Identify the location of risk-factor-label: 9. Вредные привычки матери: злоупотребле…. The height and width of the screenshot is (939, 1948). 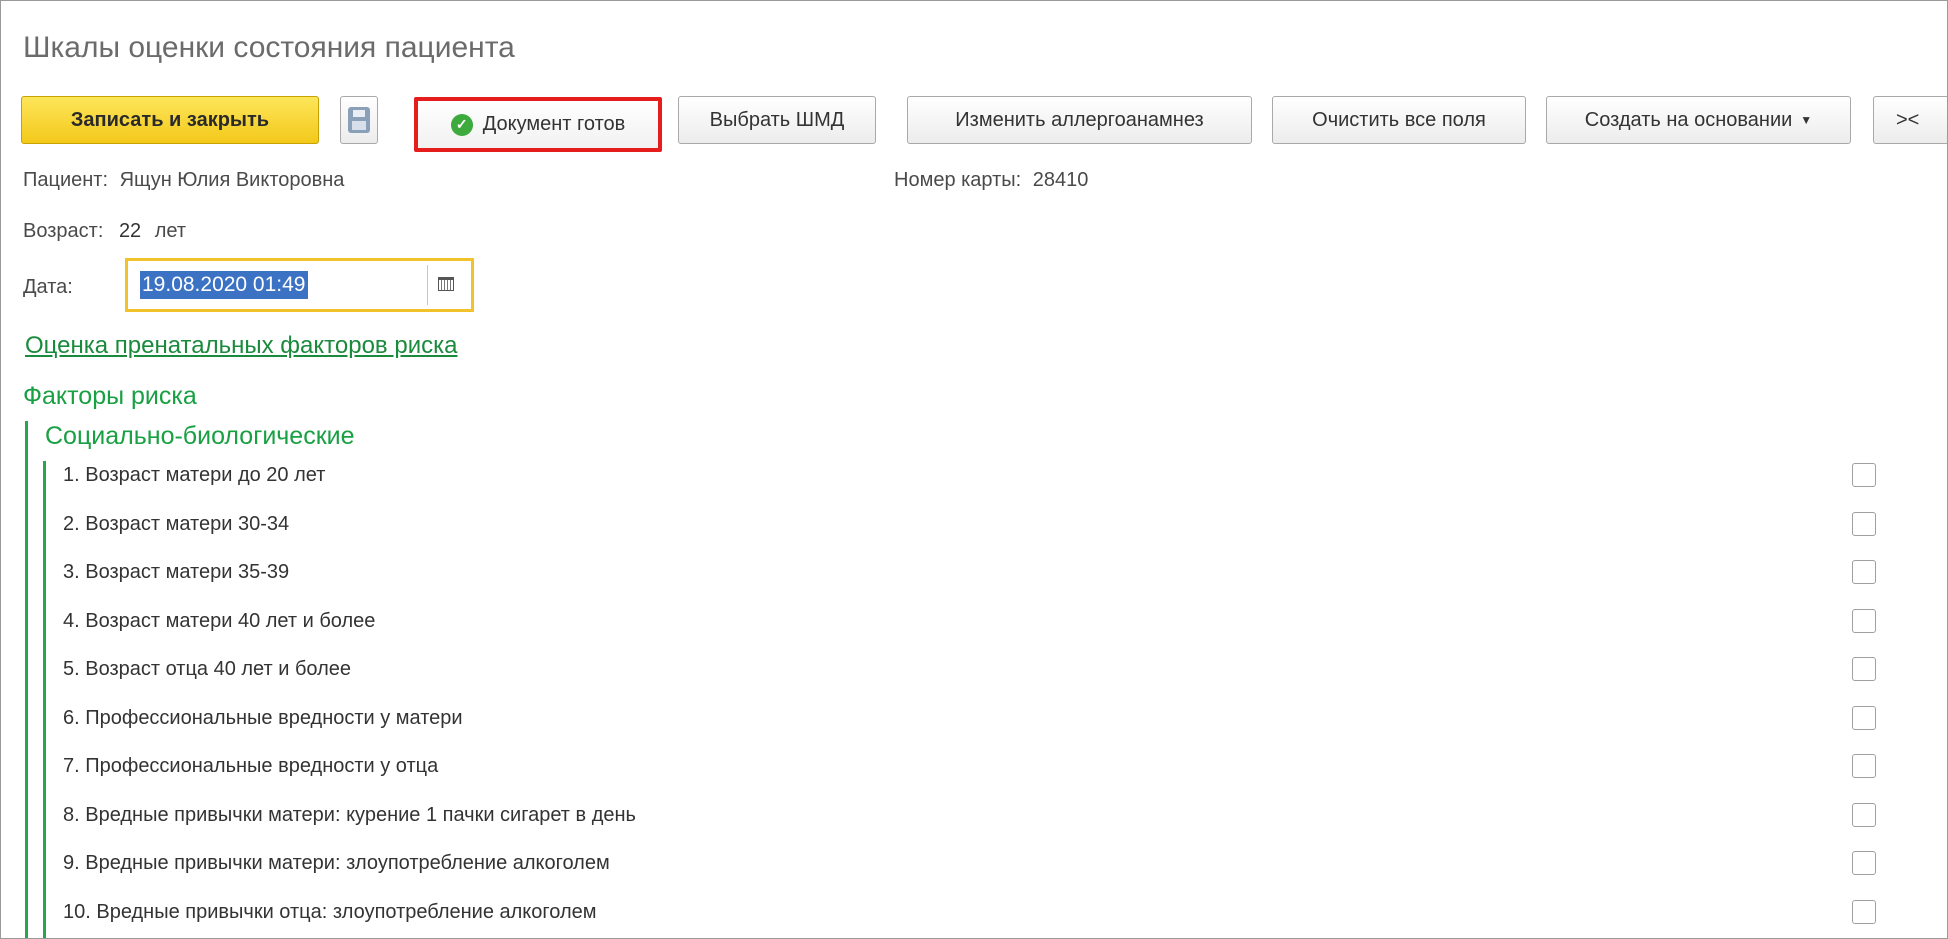
(336, 863).